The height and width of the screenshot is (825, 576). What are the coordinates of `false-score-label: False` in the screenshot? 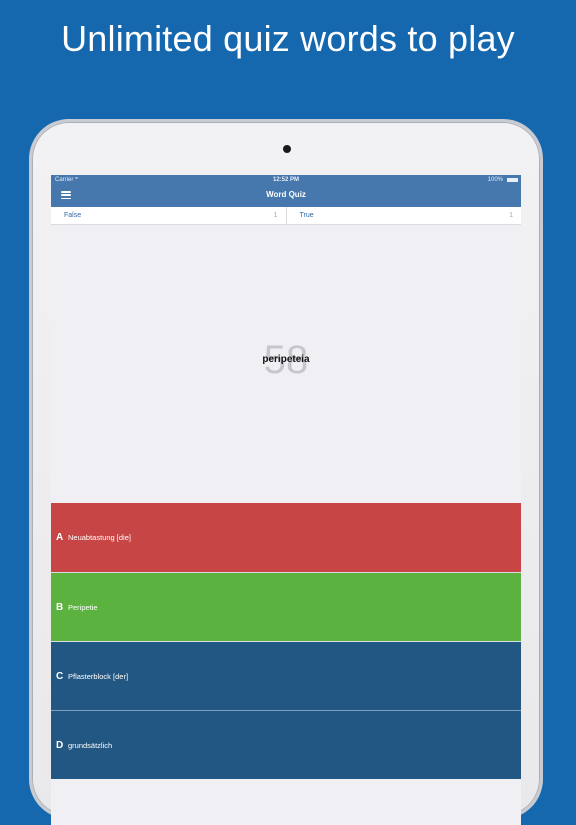 It's located at (73, 215).